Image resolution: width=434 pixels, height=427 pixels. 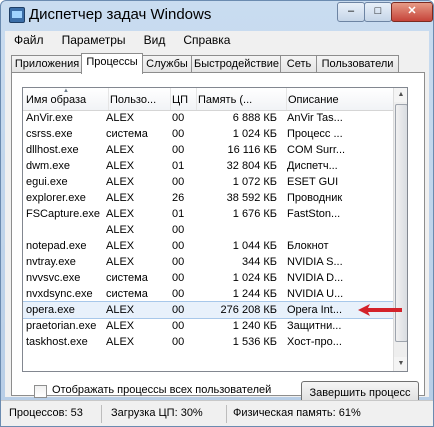 I want to click on title-bar: Диспетчер задач Windows – □ ✕, so click(x=217, y=15).